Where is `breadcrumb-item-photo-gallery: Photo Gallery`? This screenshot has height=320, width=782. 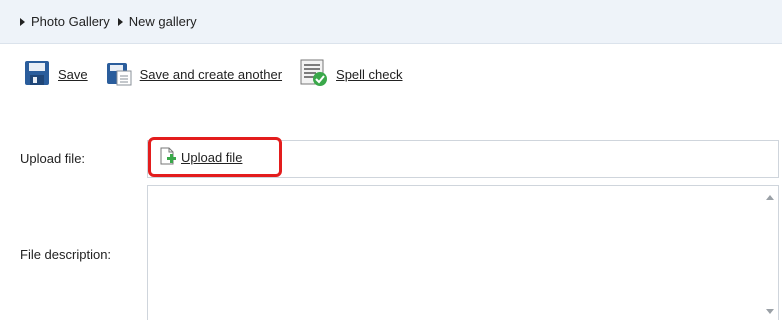 breadcrumb-item-photo-gallery: Photo Gallery is located at coordinates (65, 21).